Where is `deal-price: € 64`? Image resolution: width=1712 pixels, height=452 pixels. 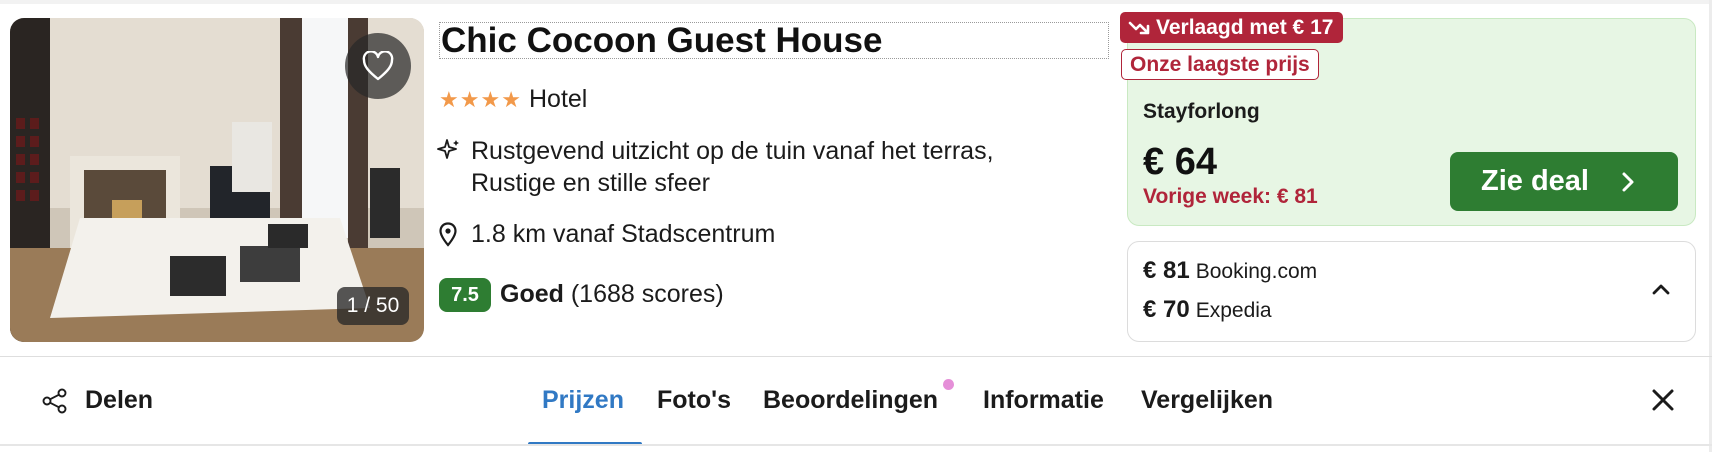 deal-price: € 64 is located at coordinates (1180, 162).